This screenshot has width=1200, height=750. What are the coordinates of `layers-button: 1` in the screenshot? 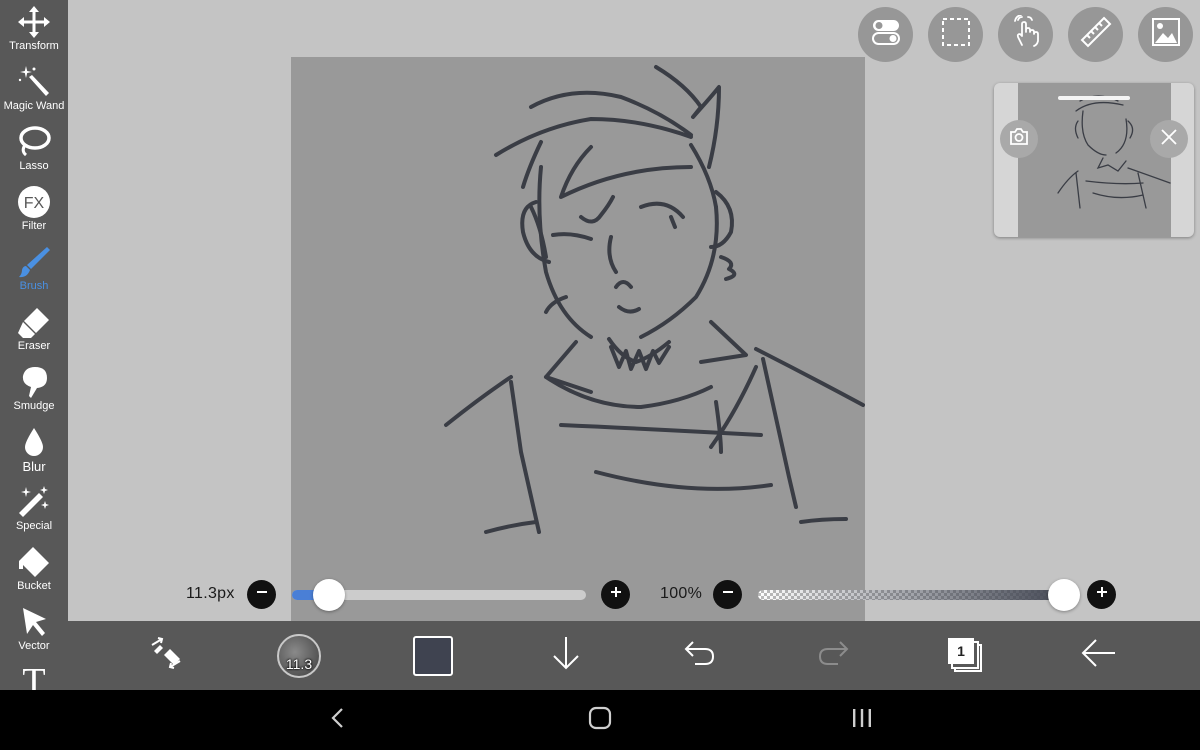 It's located at (966, 655).